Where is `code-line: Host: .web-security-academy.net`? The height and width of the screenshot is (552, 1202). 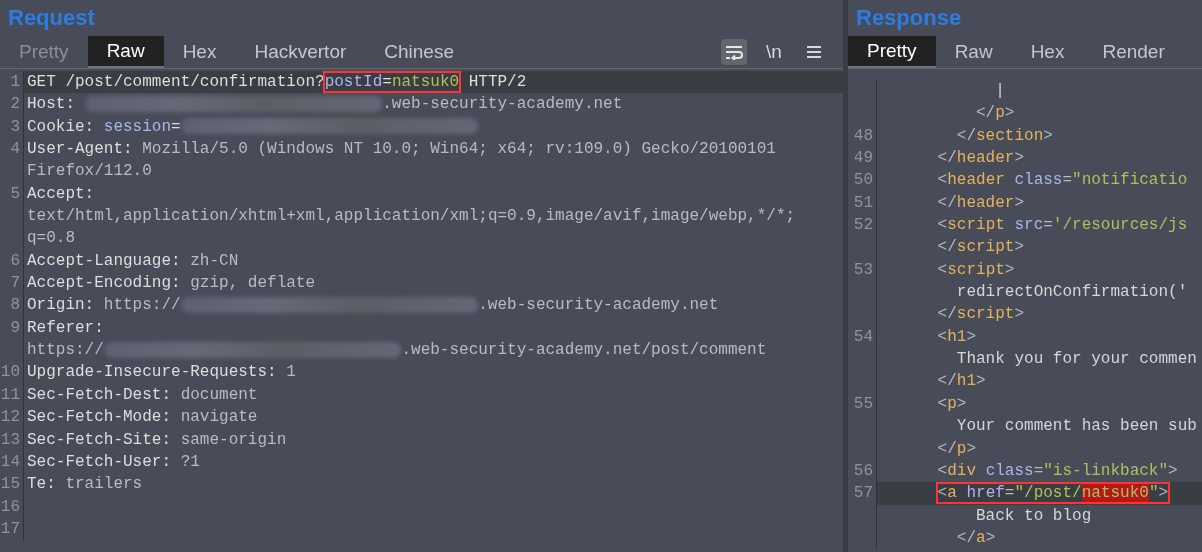 code-line: Host: .web-security-academy.net is located at coordinates (325, 105).